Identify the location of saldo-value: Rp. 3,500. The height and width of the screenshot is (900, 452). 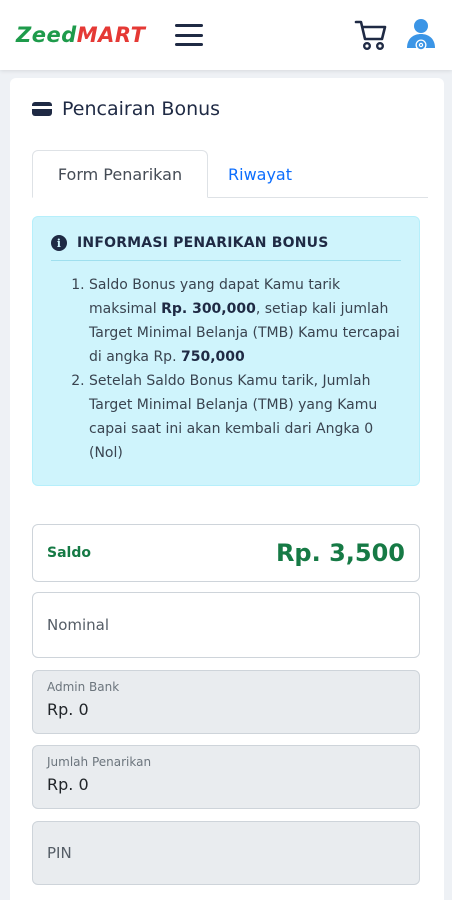
(340, 553).